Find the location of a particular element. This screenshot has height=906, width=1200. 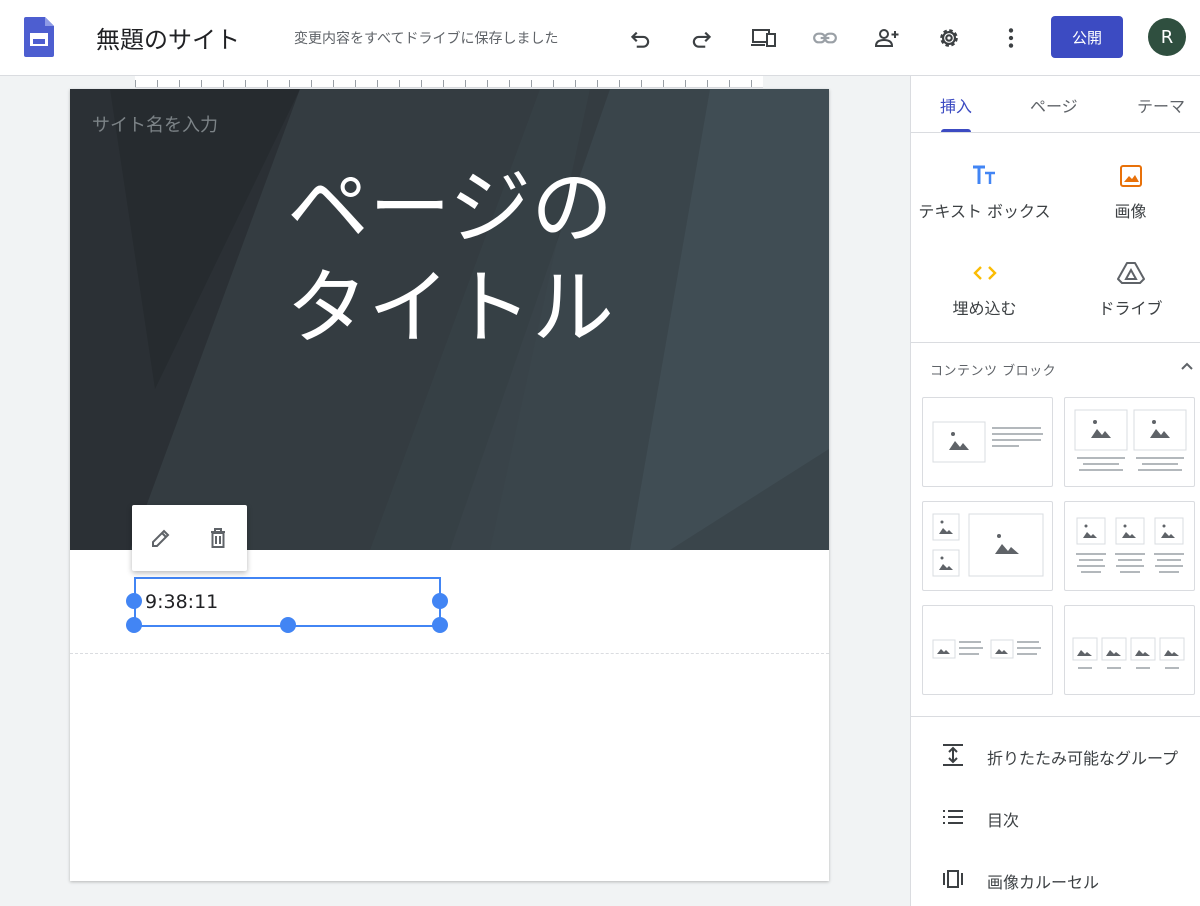

list-item-label: 画像カルーセル is located at coordinates (1043, 882).